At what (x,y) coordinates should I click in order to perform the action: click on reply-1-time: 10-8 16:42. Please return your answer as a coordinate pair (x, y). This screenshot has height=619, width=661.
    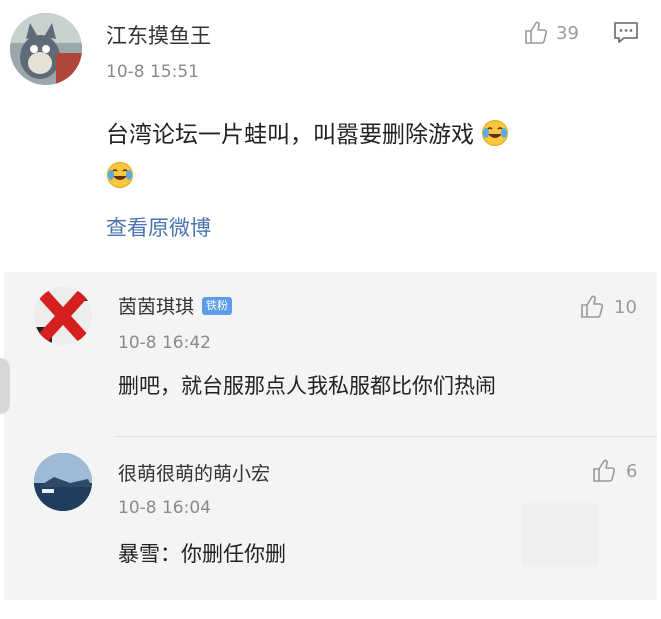
    Looking at the image, I should click on (164, 343).